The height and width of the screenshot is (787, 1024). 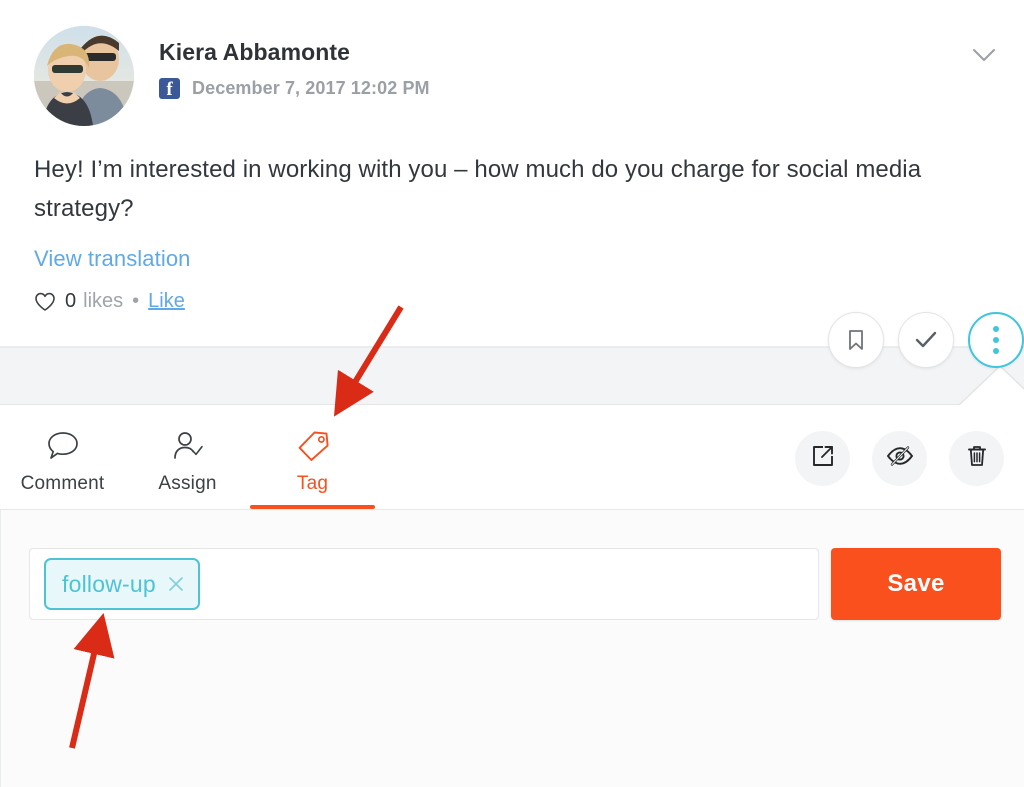 I want to click on more-options-button, so click(x=996, y=340).